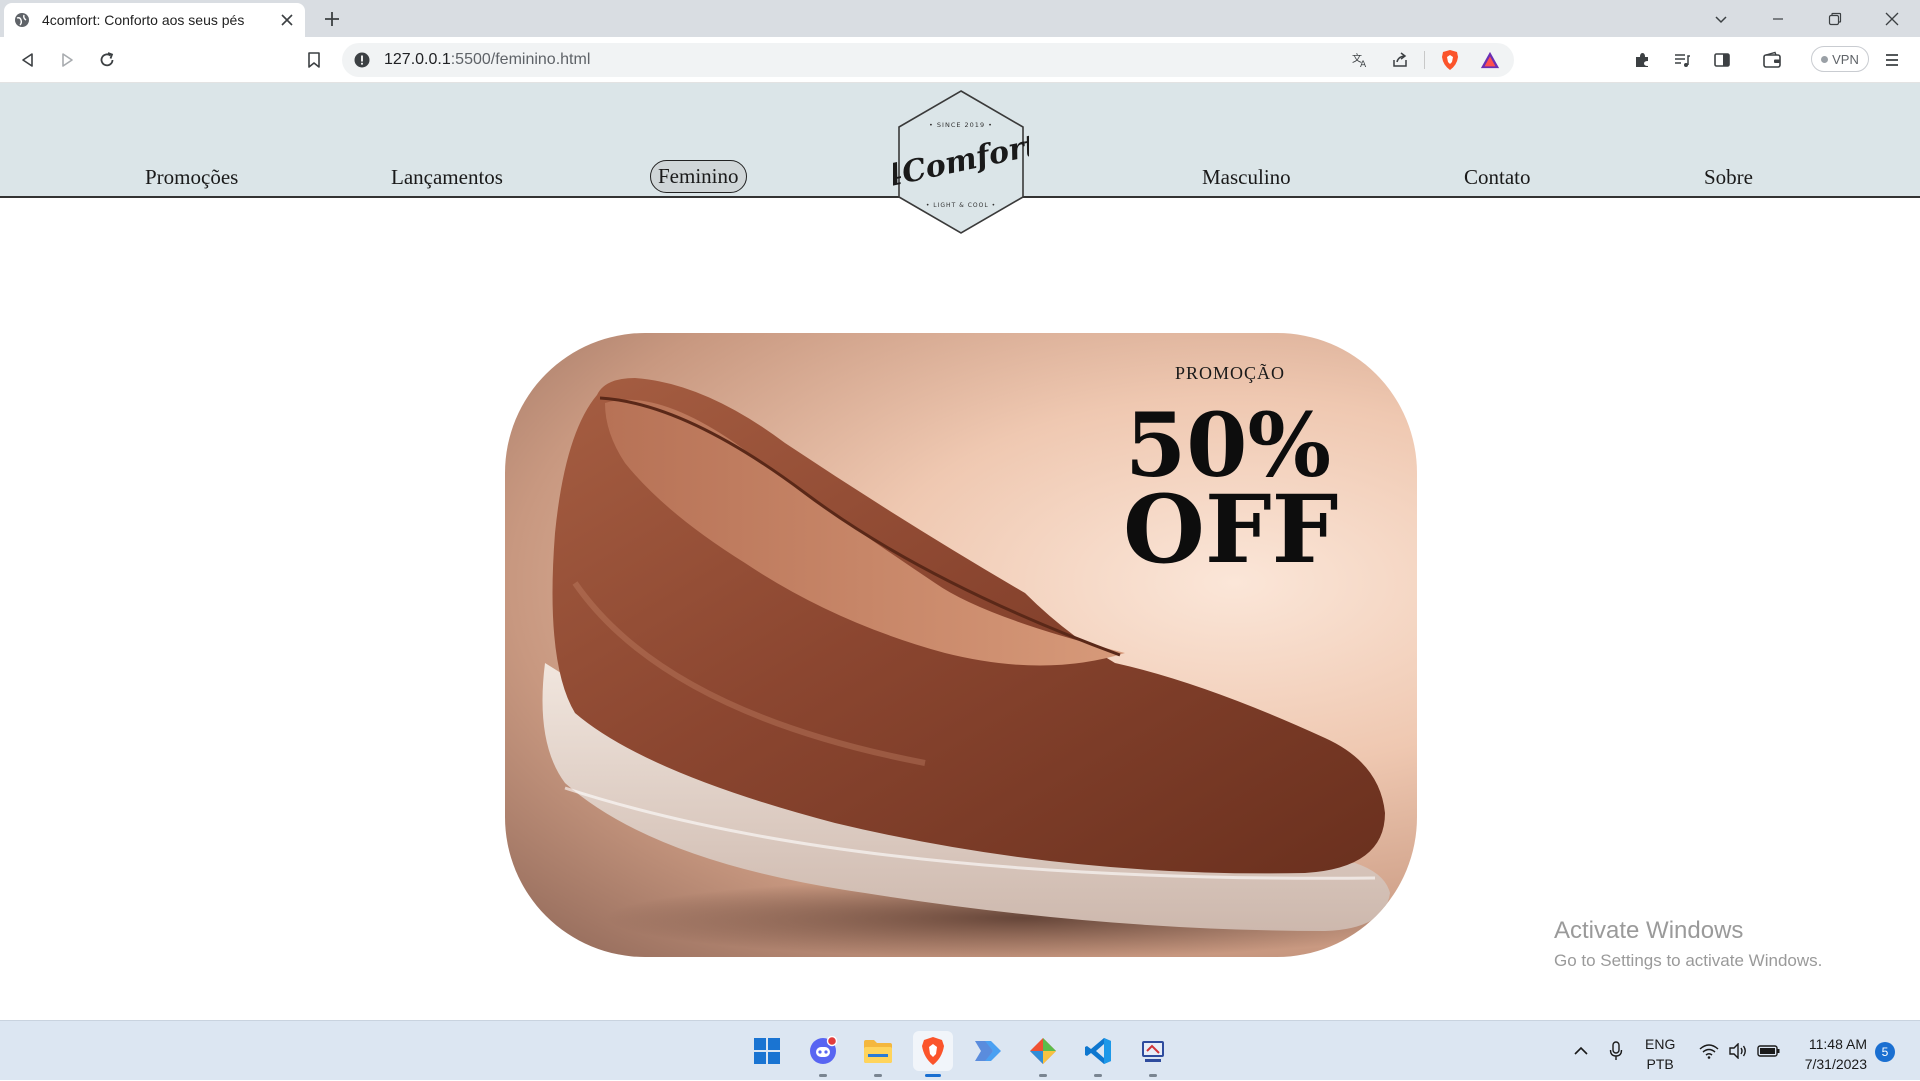 This screenshot has height=1081, width=1920. What do you see at coordinates (933, 1054) in the screenshot?
I see `brave-taskbar-icon` at bounding box center [933, 1054].